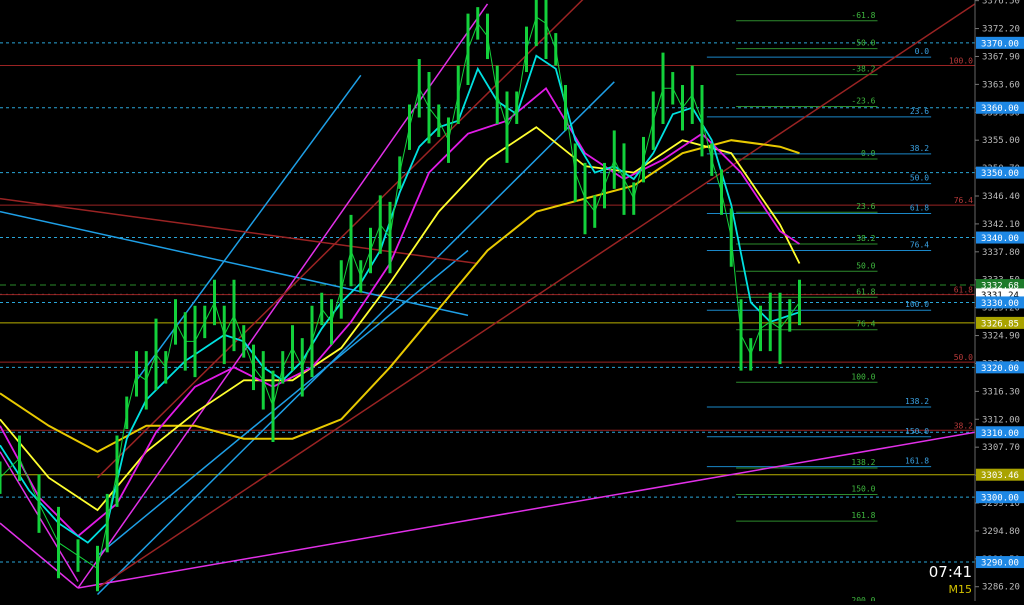 The height and width of the screenshot is (605, 1024). Describe the element at coordinates (1001, 420) in the screenshot. I see `price-tick-label-15: 3312.00` at that location.